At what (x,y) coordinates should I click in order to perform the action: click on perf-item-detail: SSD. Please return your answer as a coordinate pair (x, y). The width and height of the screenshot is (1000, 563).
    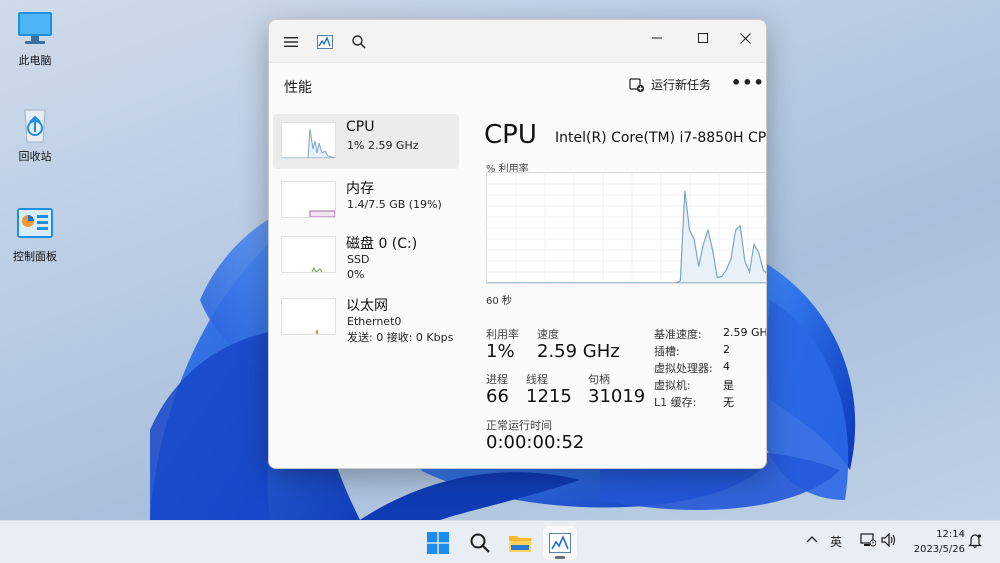
    Looking at the image, I should click on (358, 259).